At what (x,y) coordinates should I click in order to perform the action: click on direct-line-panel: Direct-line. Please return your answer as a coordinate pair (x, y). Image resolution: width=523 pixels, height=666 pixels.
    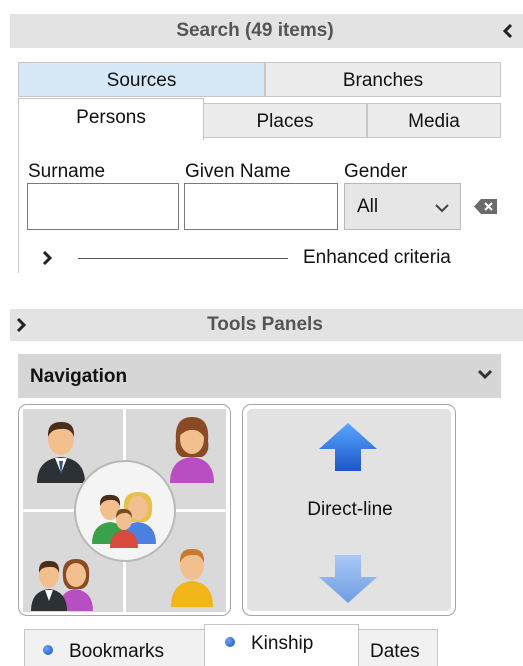
    Looking at the image, I should click on (349, 510).